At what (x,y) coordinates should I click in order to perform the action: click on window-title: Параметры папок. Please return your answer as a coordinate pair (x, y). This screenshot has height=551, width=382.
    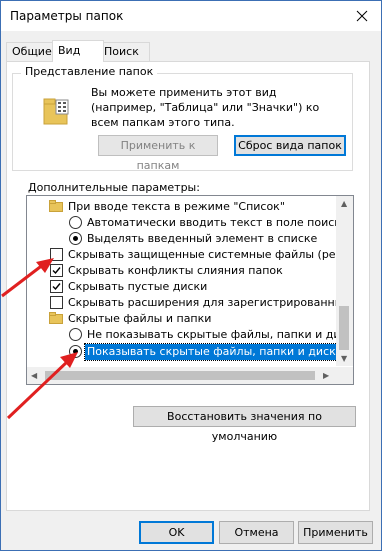
    Looking at the image, I should click on (67, 16).